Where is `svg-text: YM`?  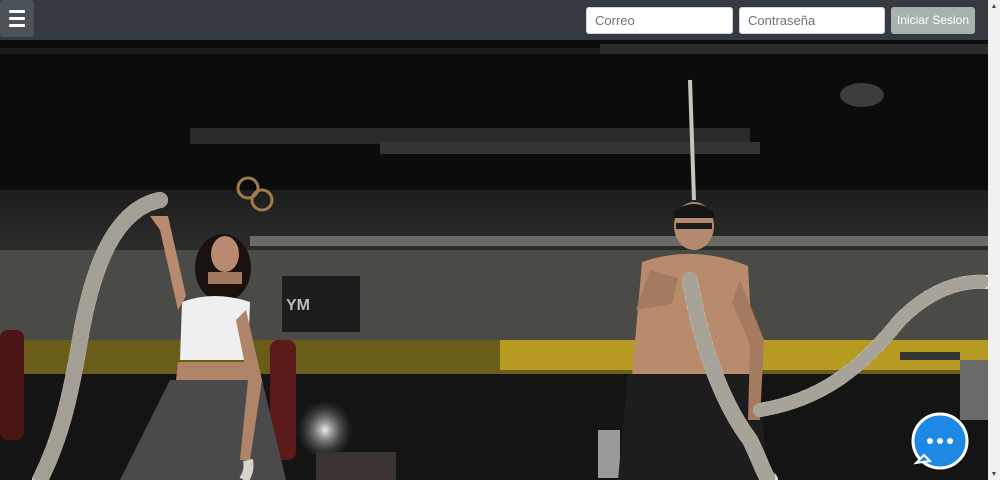
svg-text: YM is located at coordinates (298, 305).